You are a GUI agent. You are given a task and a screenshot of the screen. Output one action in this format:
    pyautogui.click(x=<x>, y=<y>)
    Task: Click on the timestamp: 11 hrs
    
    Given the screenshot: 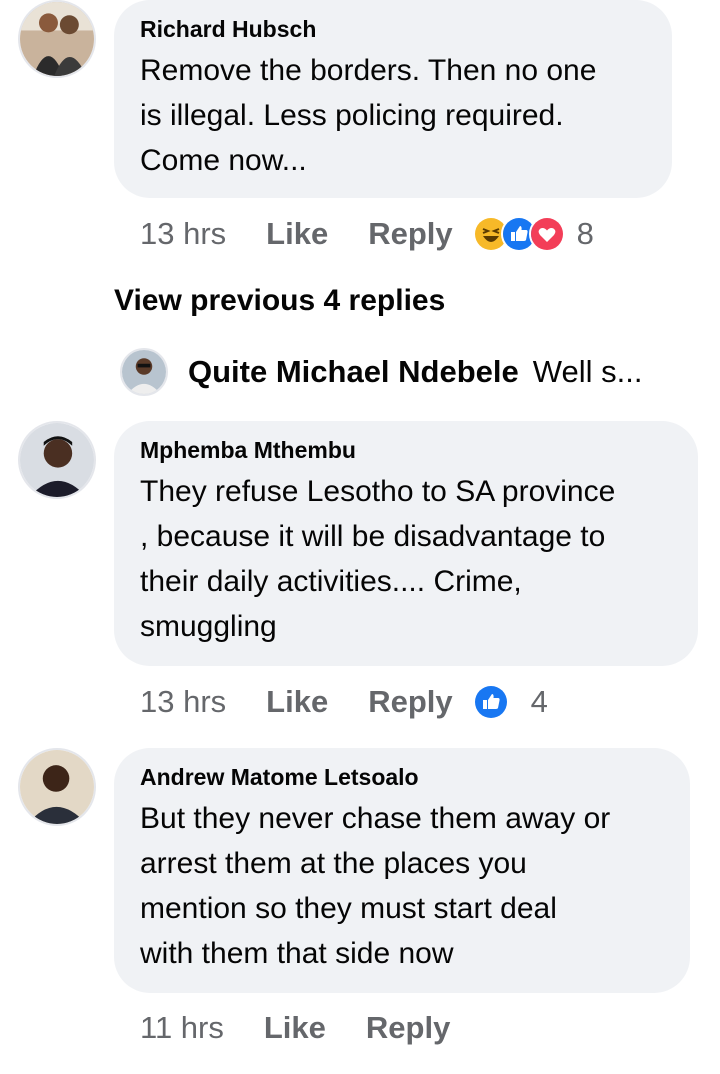 What is the action you would take?
    pyautogui.click(x=182, y=1028)
    